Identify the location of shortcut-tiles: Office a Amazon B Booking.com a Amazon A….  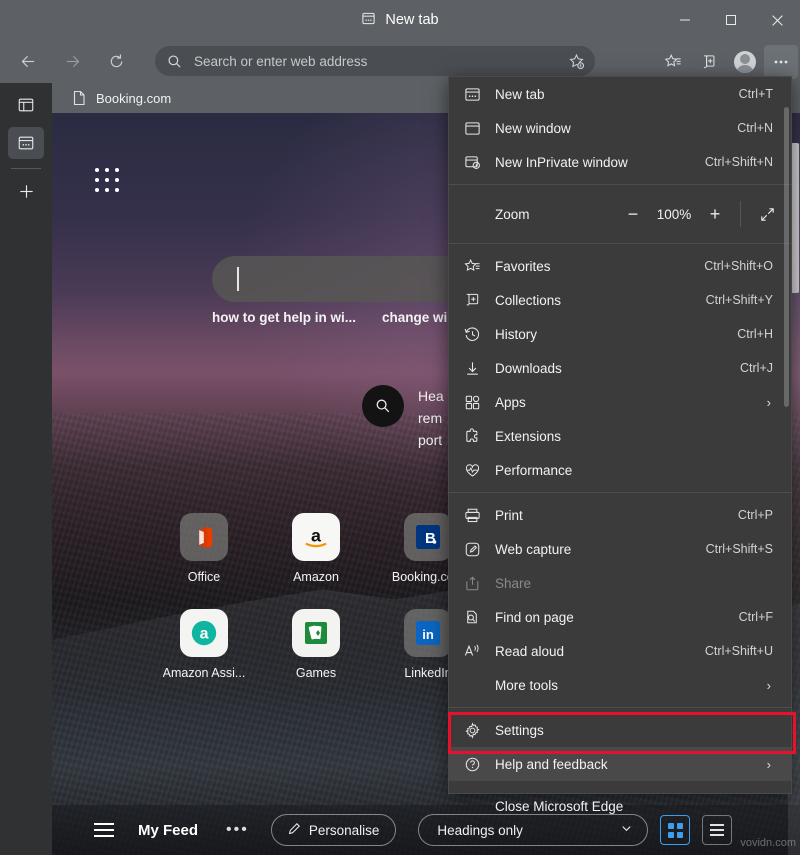
(316, 609).